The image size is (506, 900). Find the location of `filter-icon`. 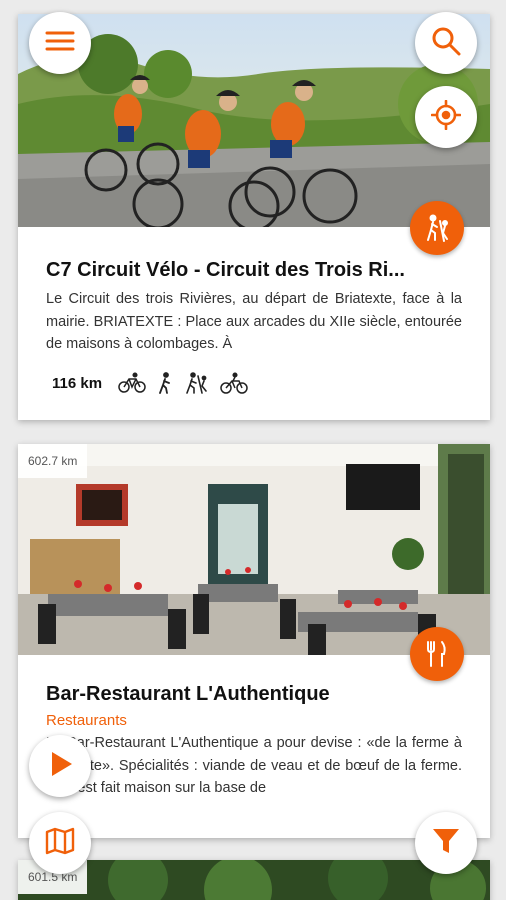

filter-icon is located at coordinates (446, 843).